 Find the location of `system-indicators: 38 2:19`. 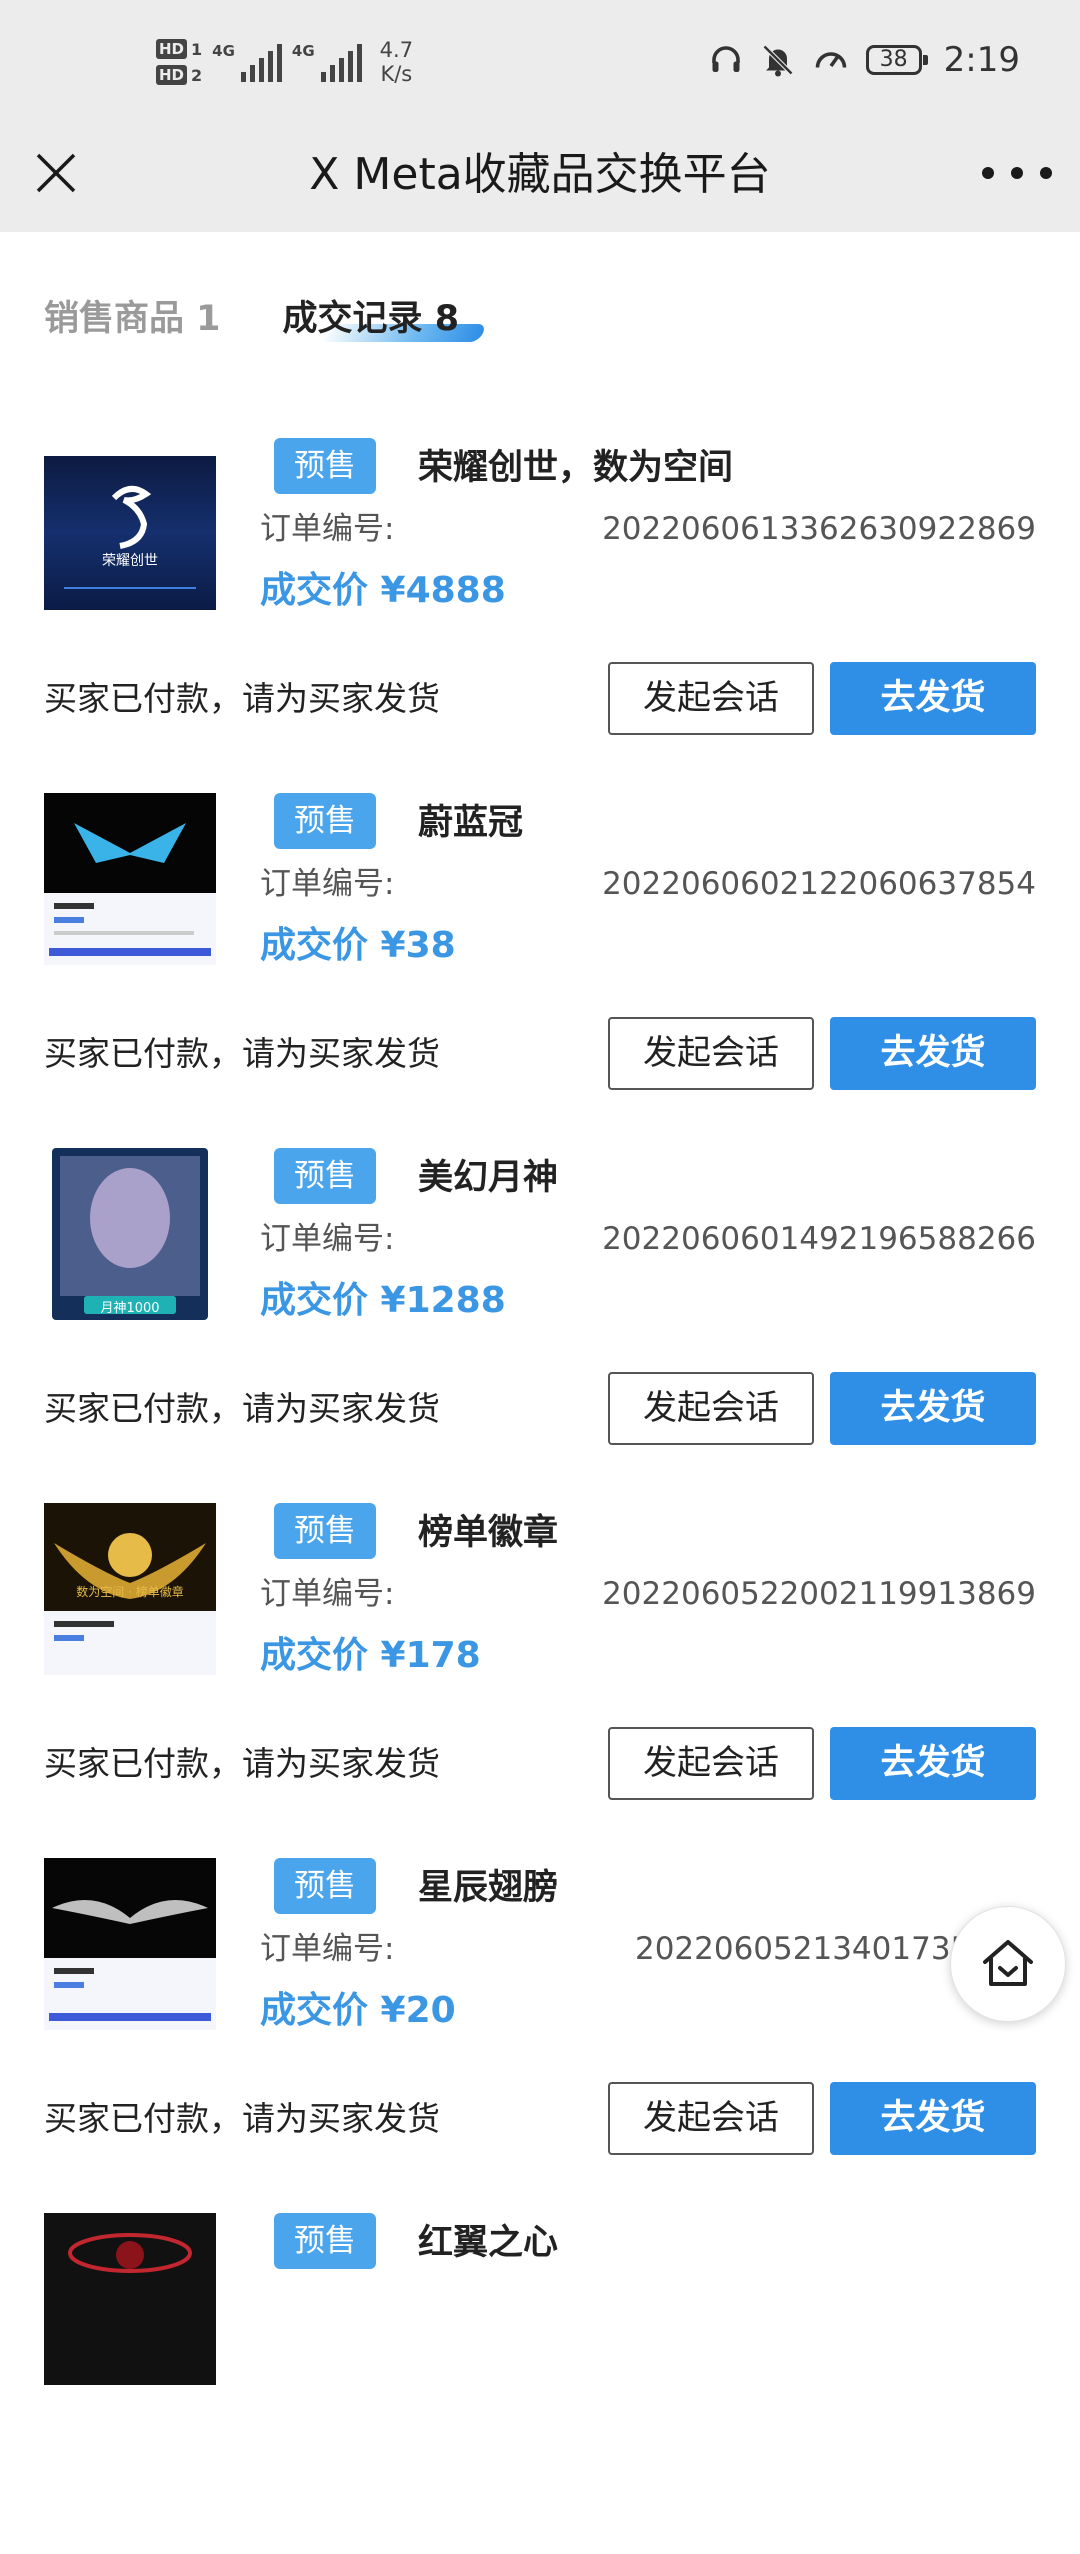

system-indicators: 38 2:19 is located at coordinates (864, 60).